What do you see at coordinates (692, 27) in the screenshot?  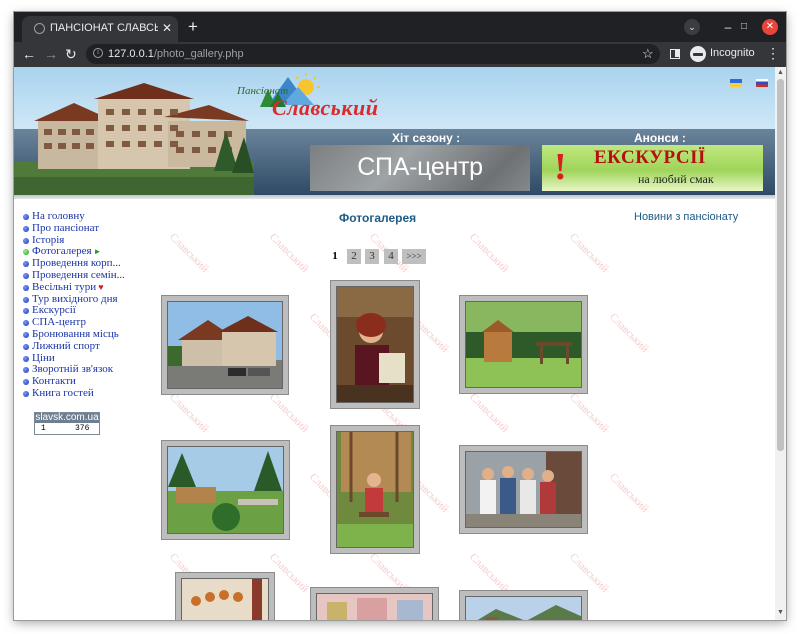 I see `chevron-down-icon: ⌄` at bounding box center [692, 27].